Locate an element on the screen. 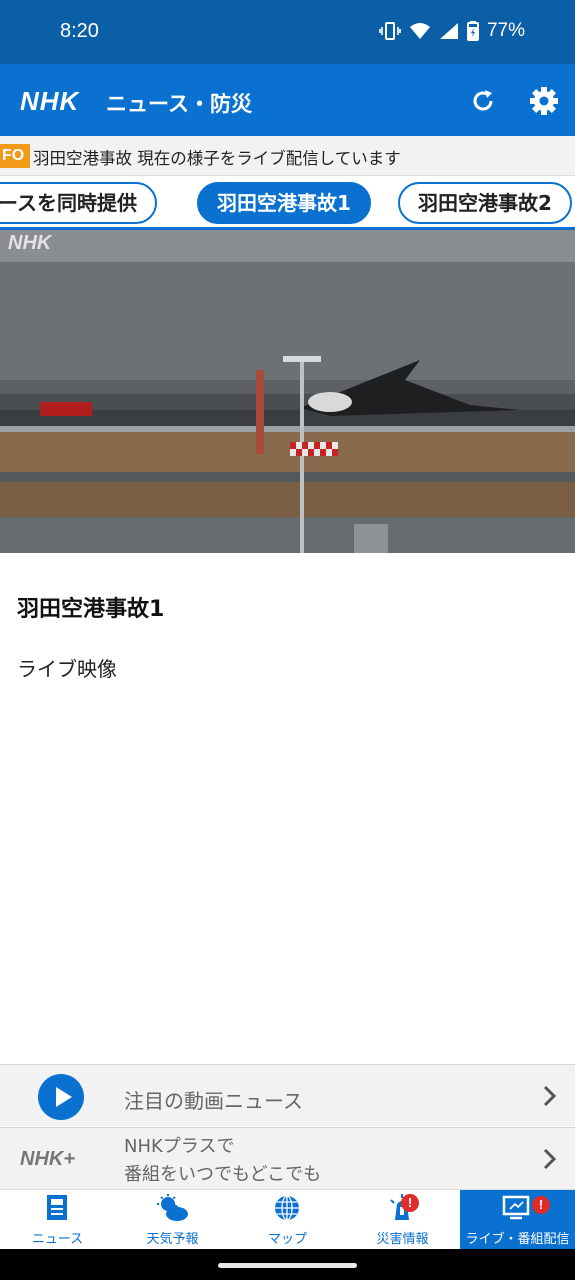  battery-percent: 77% is located at coordinates (505, 30).